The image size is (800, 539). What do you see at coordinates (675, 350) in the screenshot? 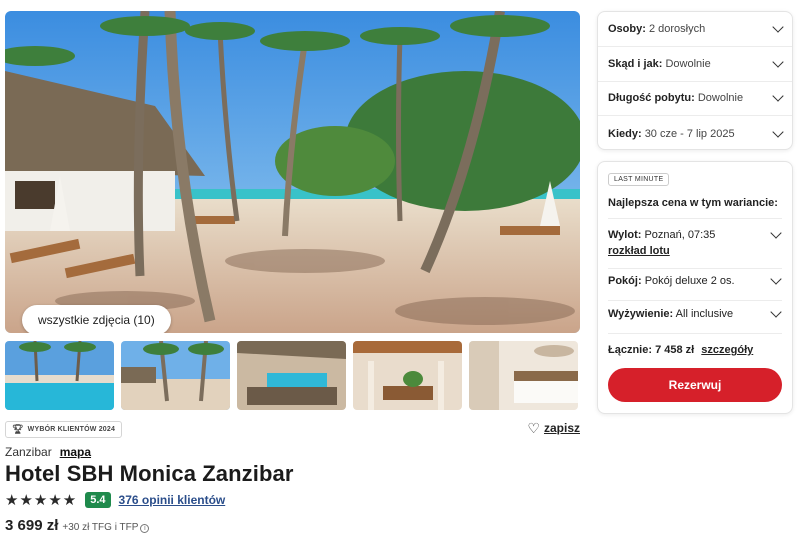
I see `total-value: 7 458 zł` at bounding box center [675, 350].